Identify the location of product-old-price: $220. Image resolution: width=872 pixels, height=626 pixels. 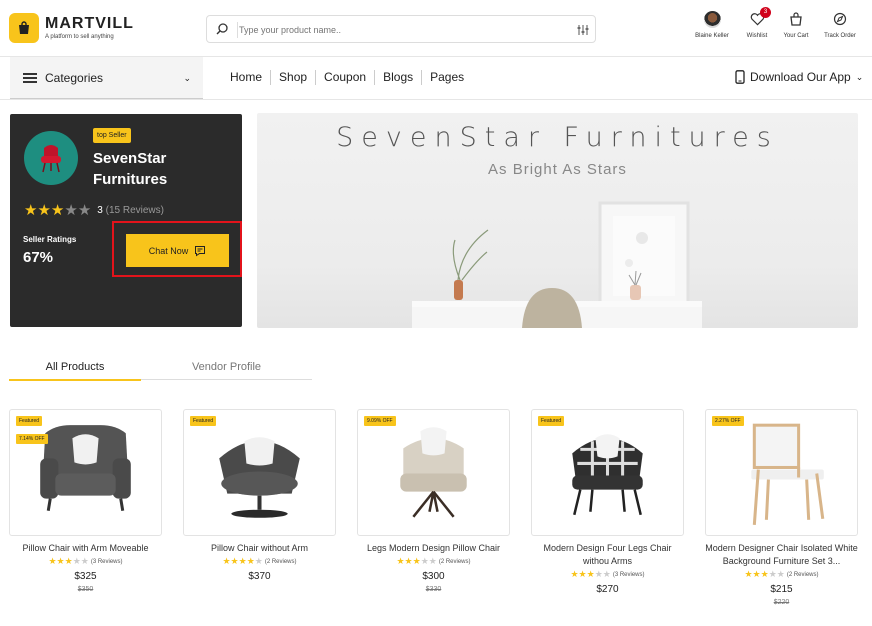
(781, 602).